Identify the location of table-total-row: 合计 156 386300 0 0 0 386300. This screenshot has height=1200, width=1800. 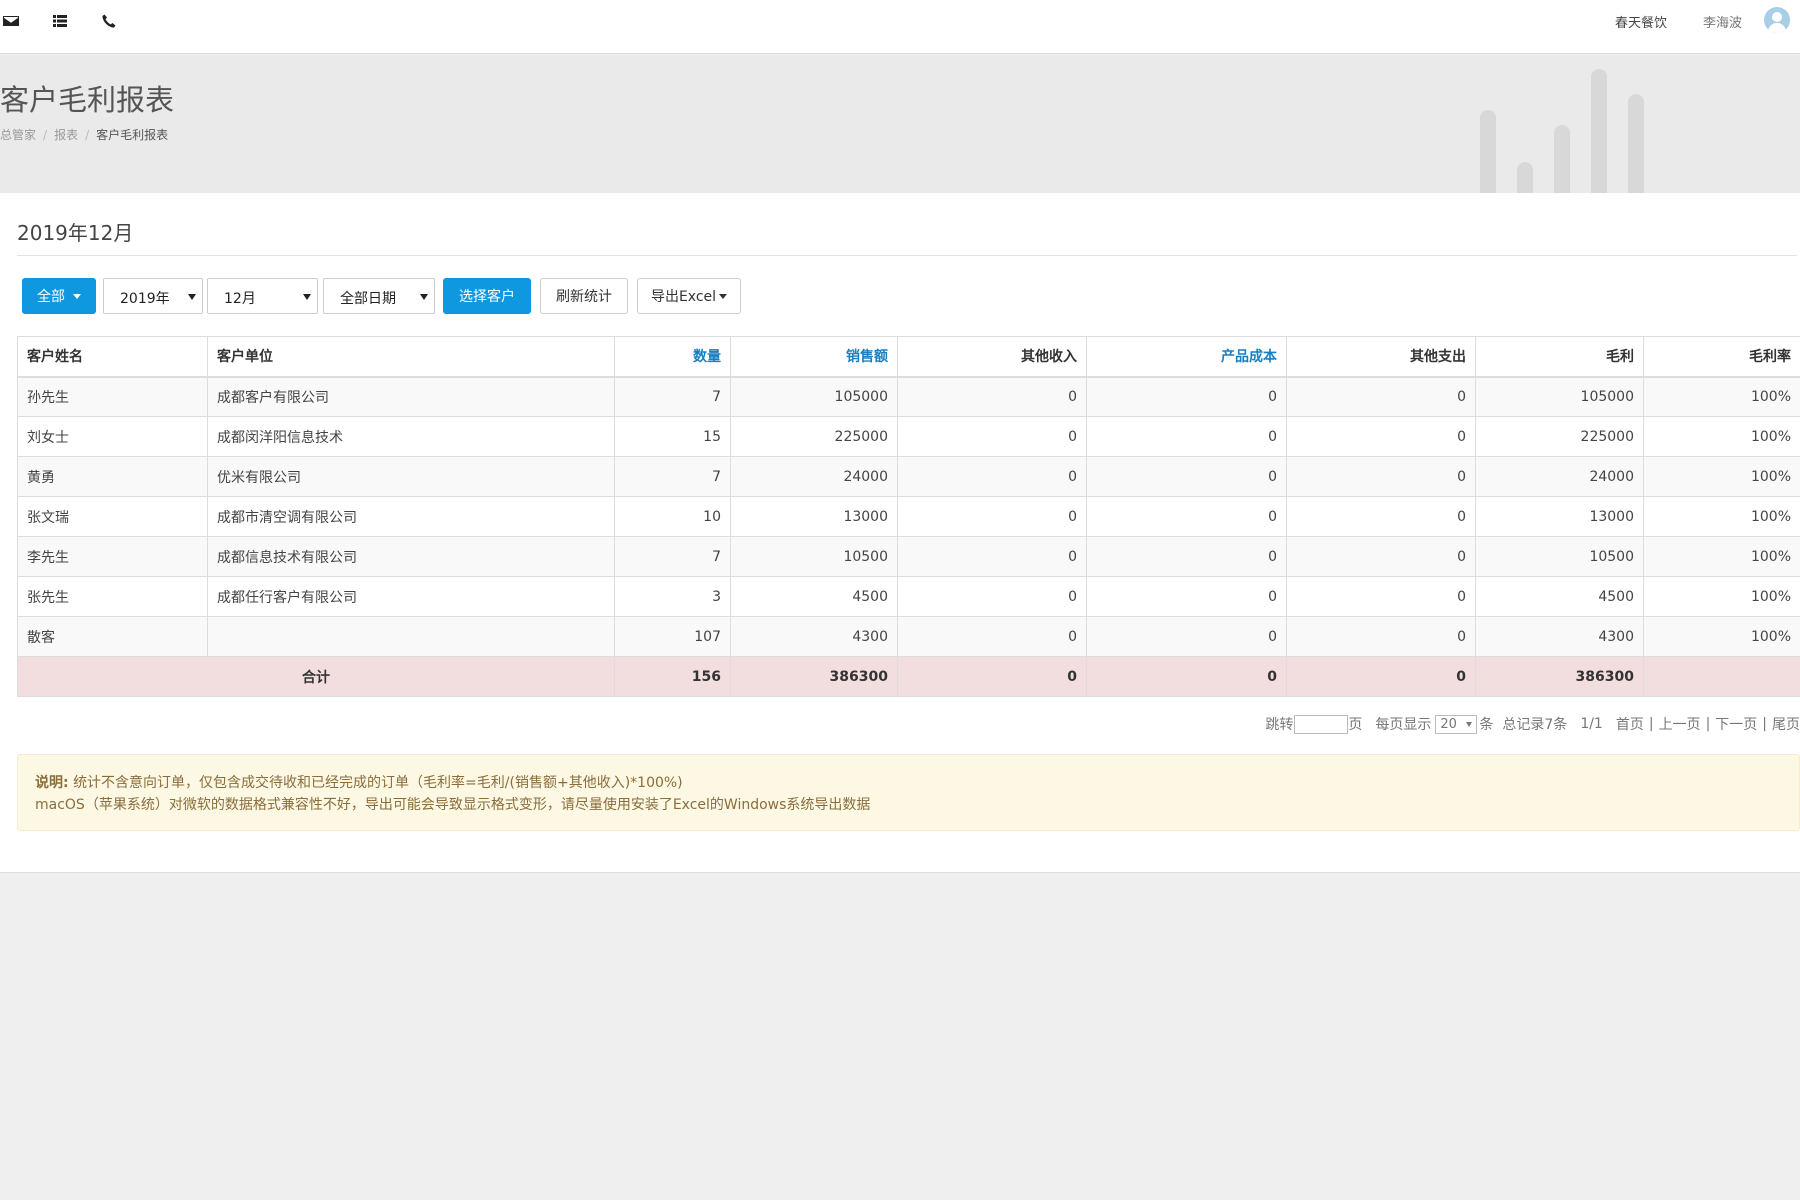
(908, 676).